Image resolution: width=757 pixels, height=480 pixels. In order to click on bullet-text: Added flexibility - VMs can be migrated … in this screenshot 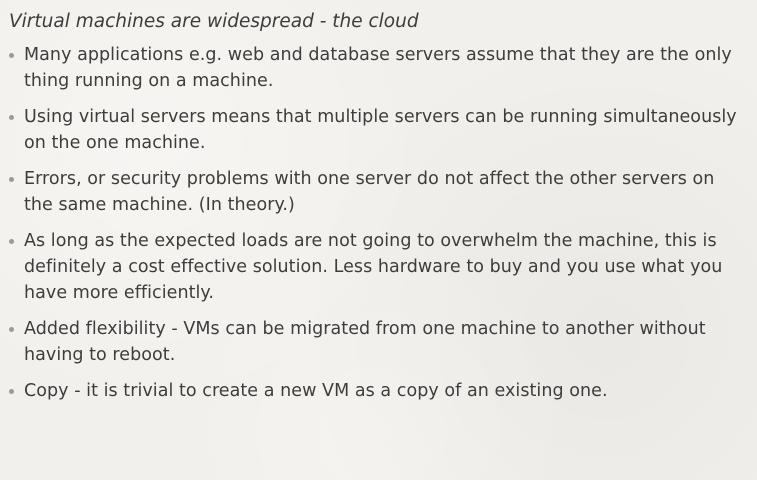, I will do `click(365, 342)`.